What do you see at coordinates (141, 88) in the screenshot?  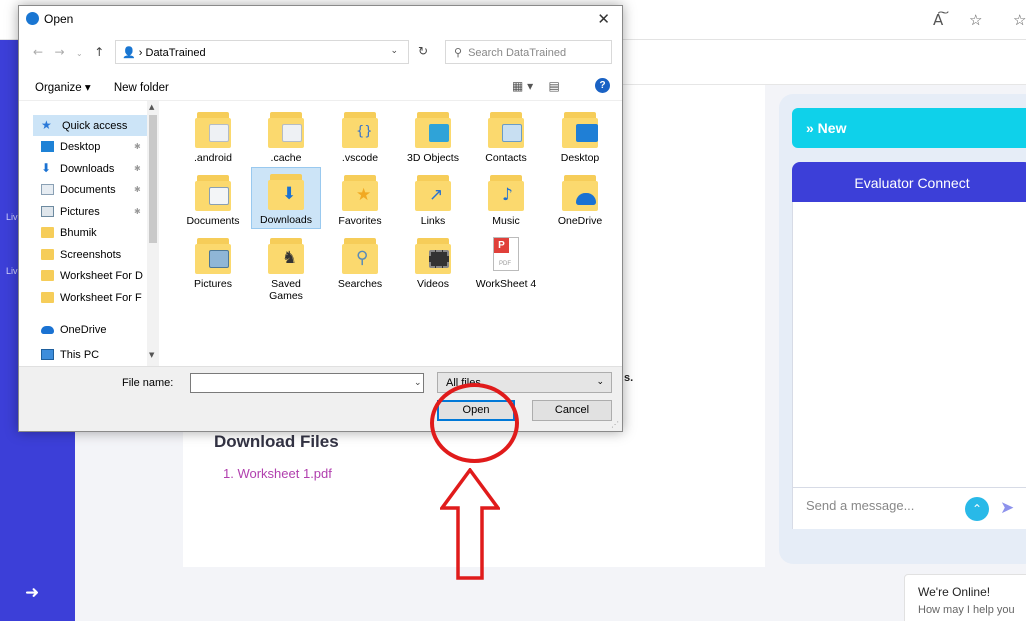 I see `new-folder-button: New folder` at bounding box center [141, 88].